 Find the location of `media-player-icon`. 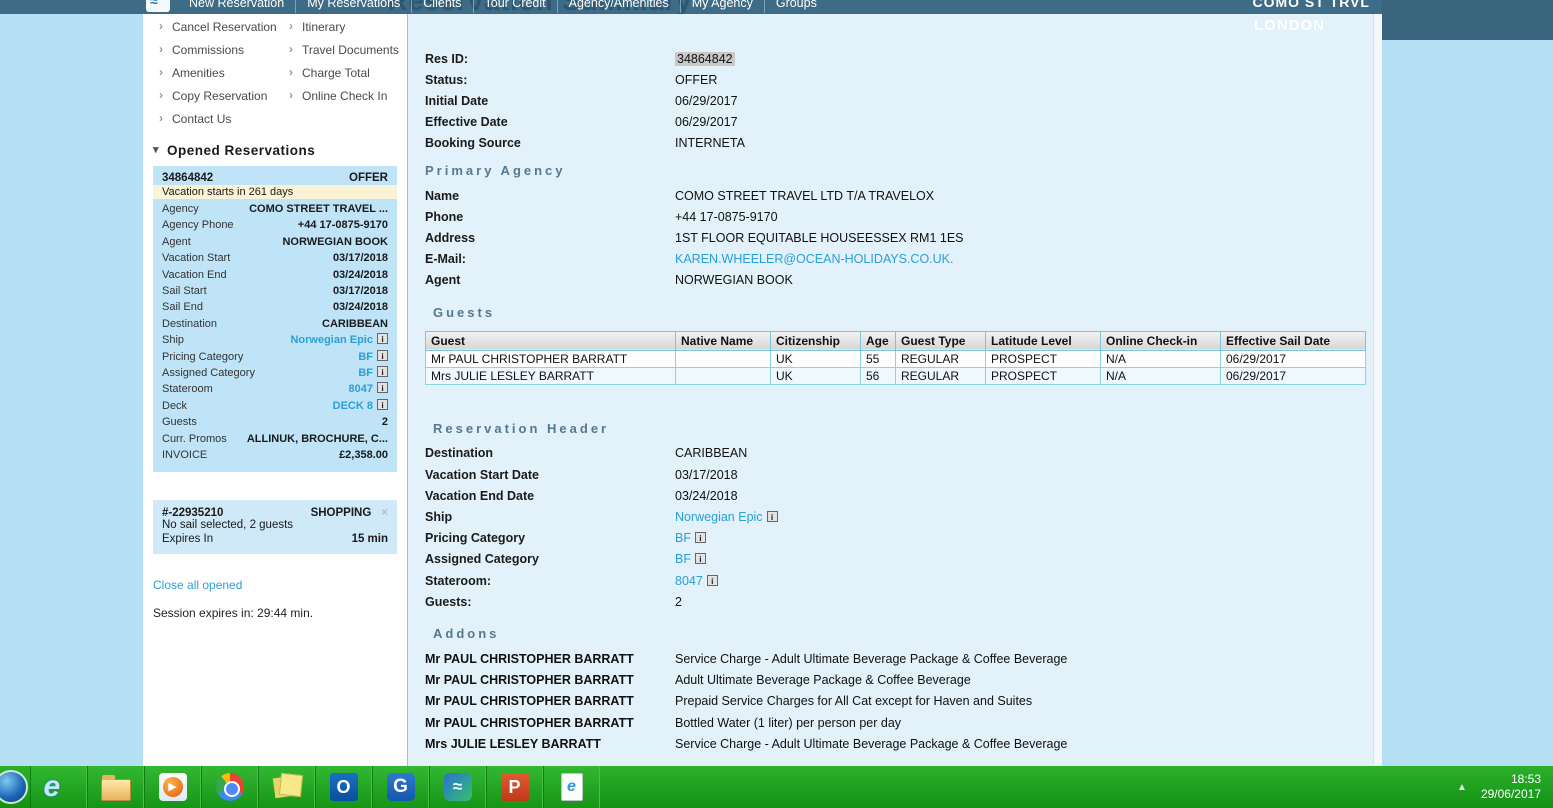

media-player-icon is located at coordinates (172, 787).